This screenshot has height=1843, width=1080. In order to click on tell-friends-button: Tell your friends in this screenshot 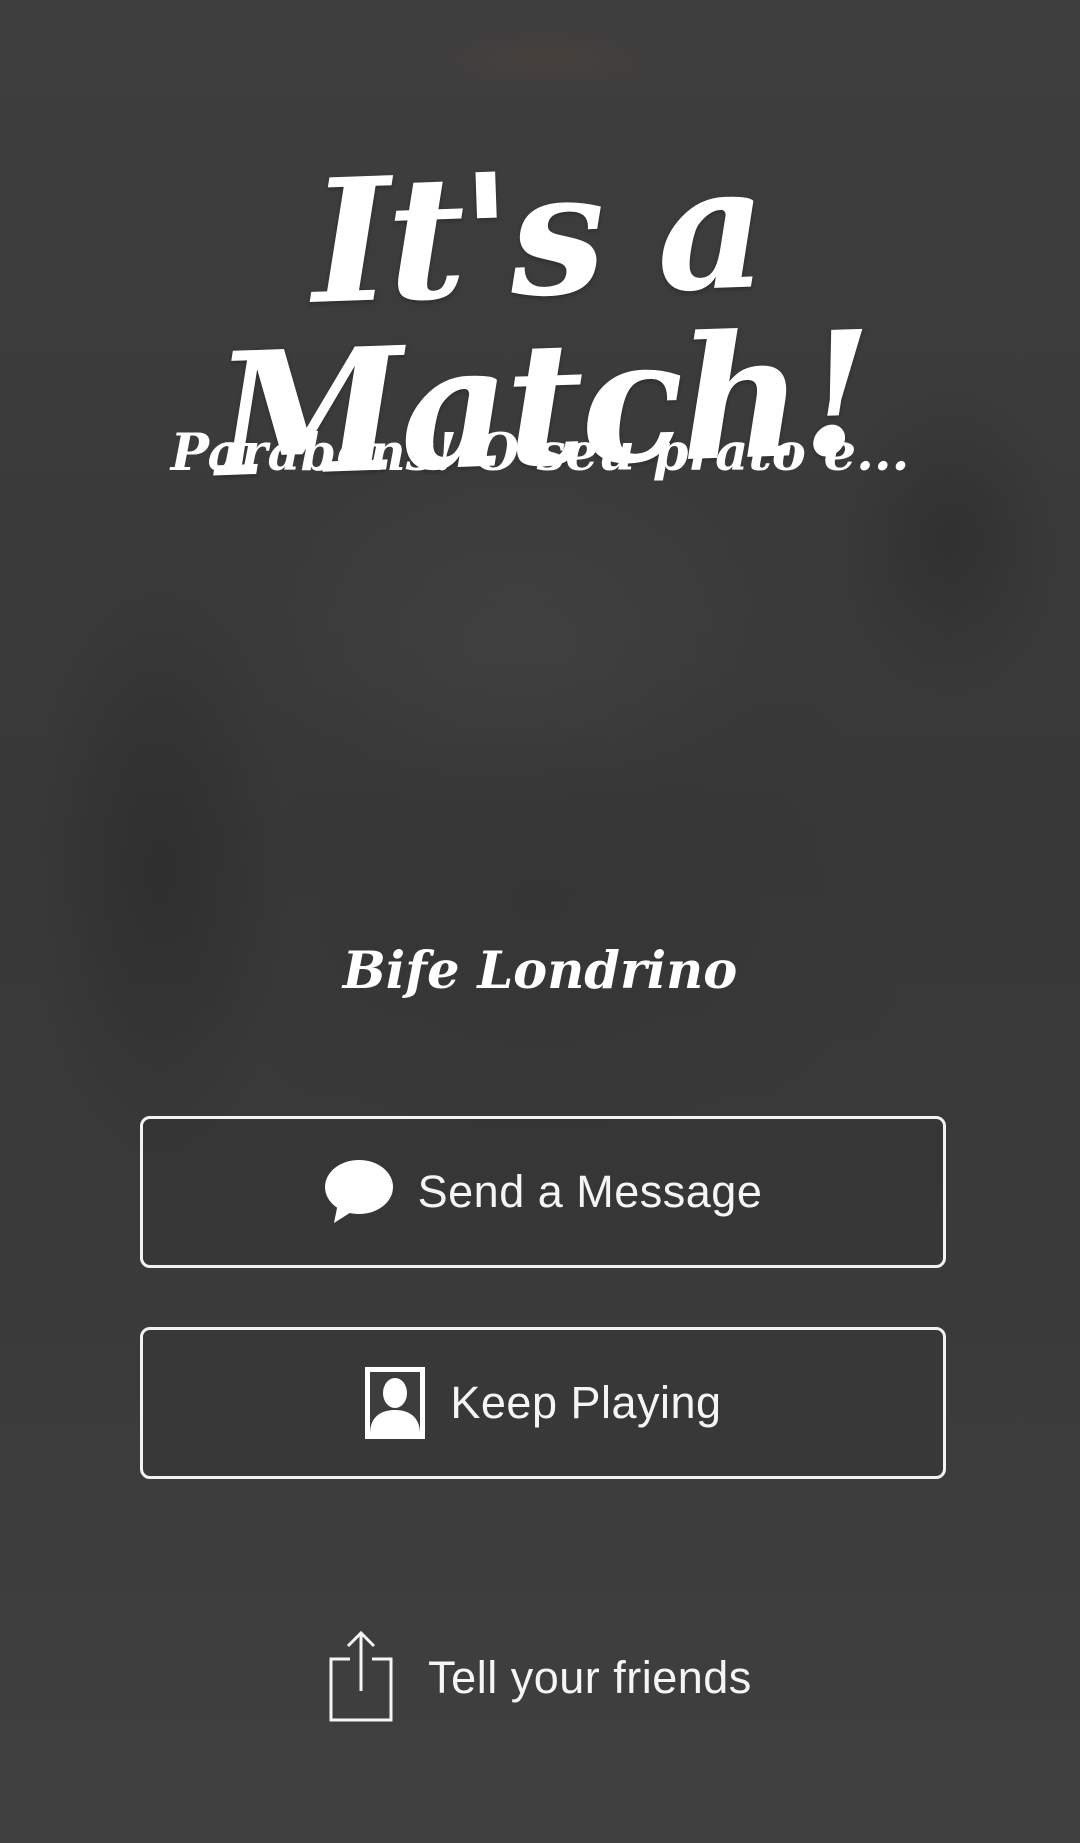, I will do `click(540, 1678)`.